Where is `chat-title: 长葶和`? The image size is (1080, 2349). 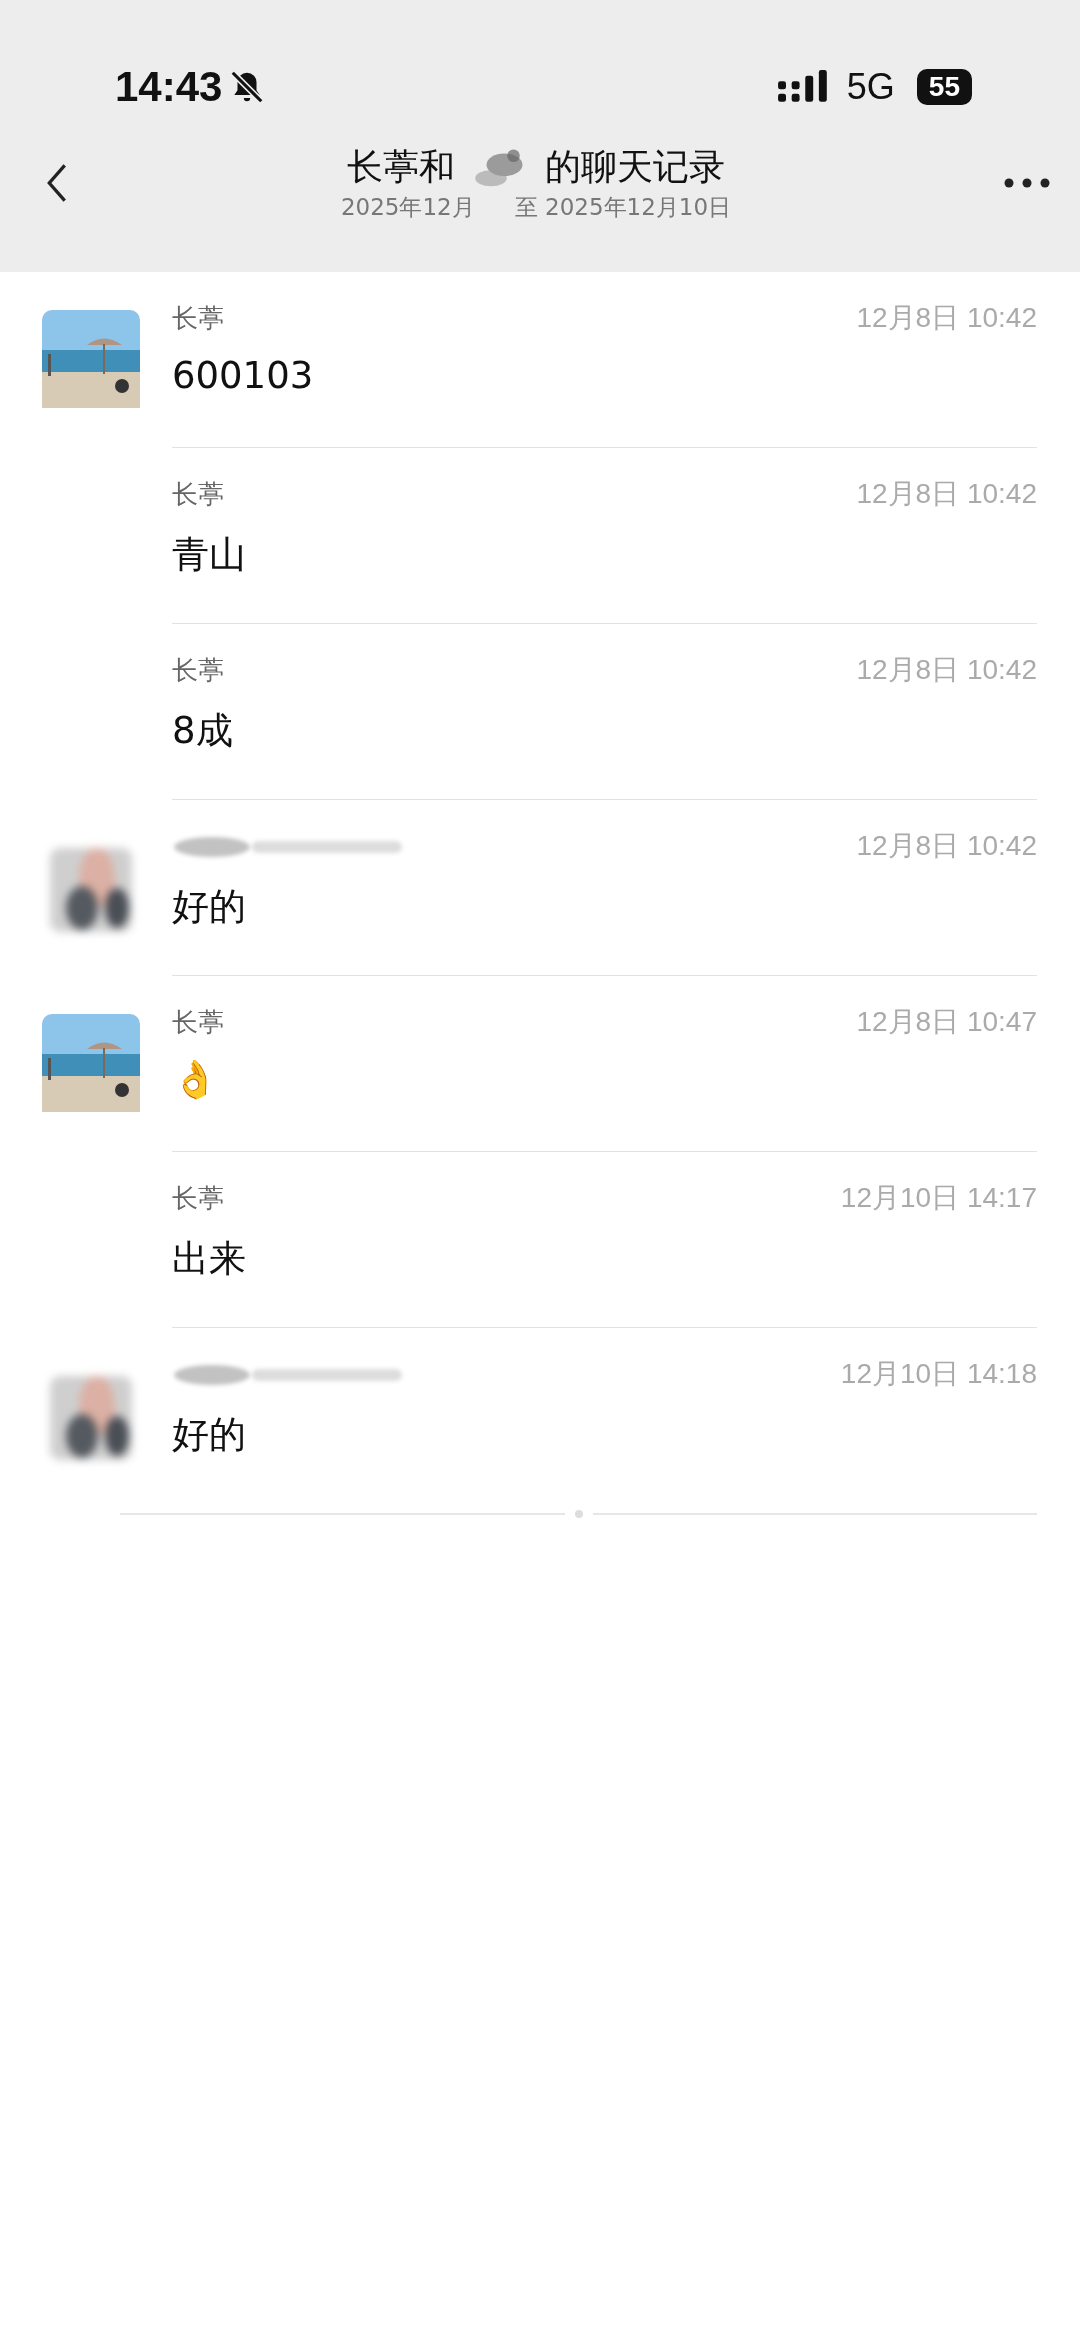 chat-title: 长葶和 is located at coordinates (401, 166).